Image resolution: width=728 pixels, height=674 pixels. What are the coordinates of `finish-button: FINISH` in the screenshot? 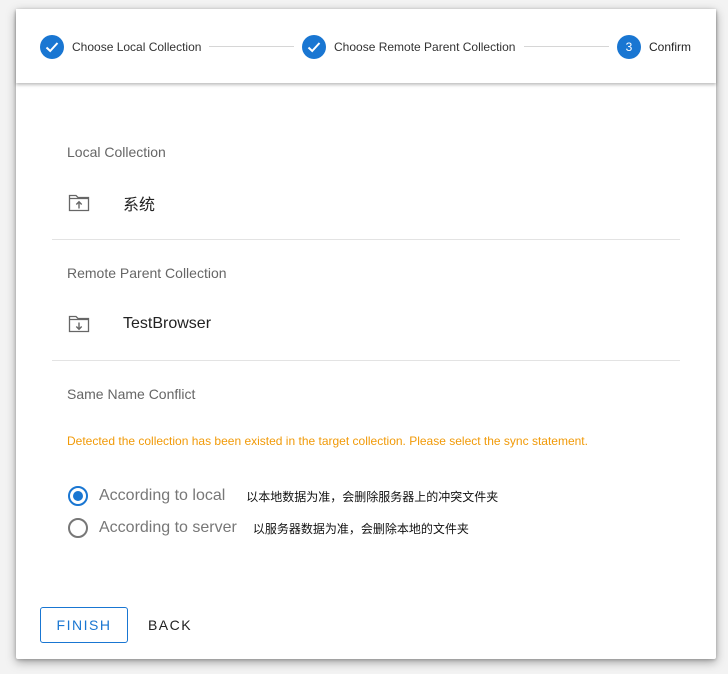 It's located at (84, 625).